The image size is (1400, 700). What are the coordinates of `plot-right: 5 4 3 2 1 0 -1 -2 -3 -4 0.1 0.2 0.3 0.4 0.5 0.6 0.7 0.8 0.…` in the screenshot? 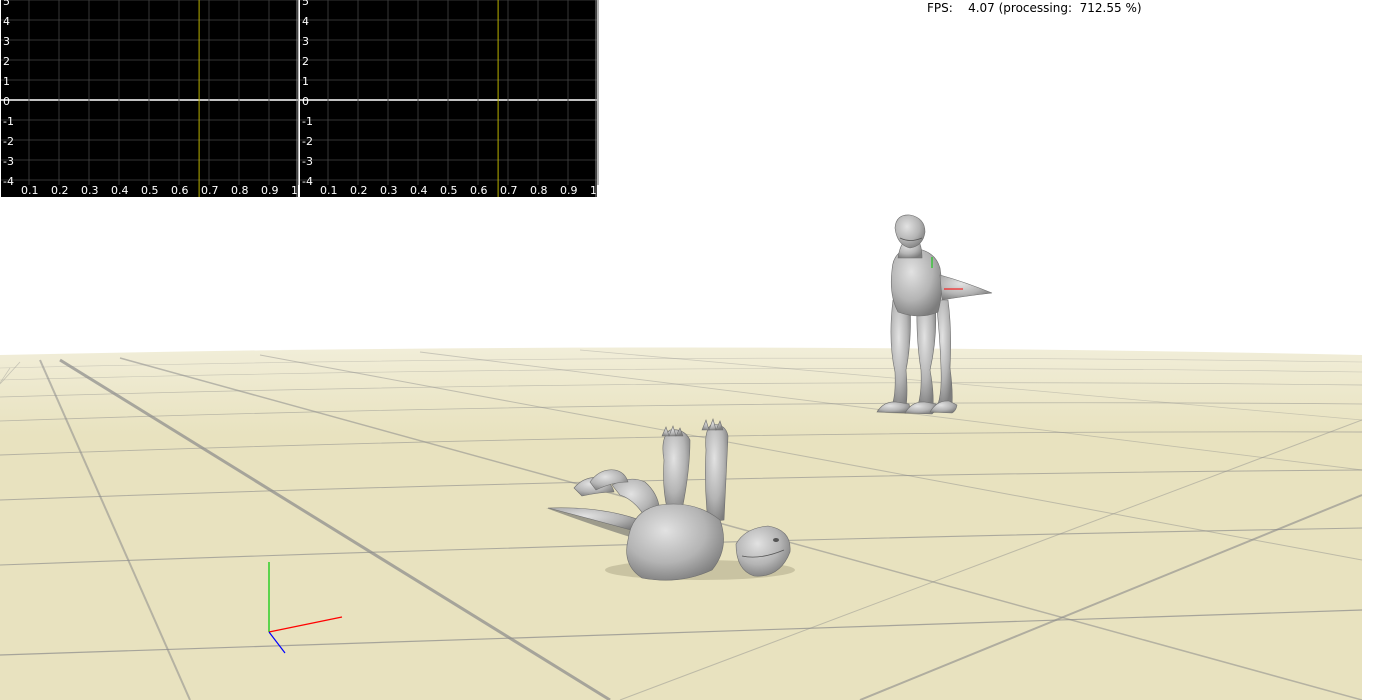 It's located at (449, 101).